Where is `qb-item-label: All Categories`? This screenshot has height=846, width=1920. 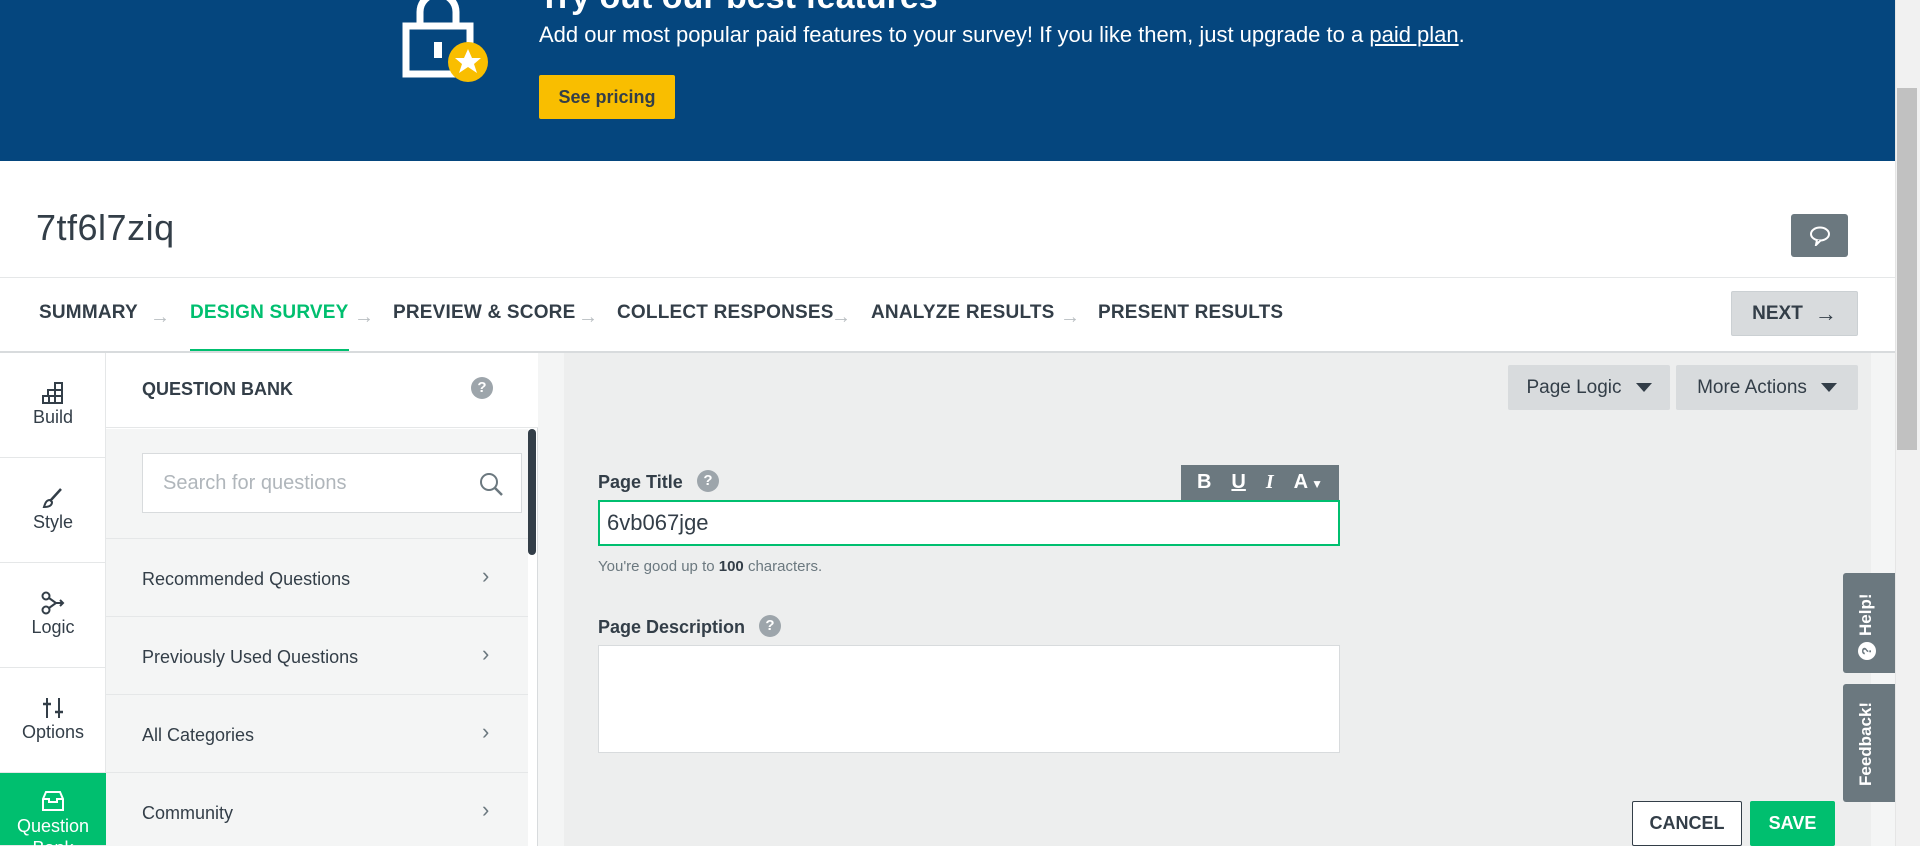 qb-item-label: All Categories is located at coordinates (198, 735).